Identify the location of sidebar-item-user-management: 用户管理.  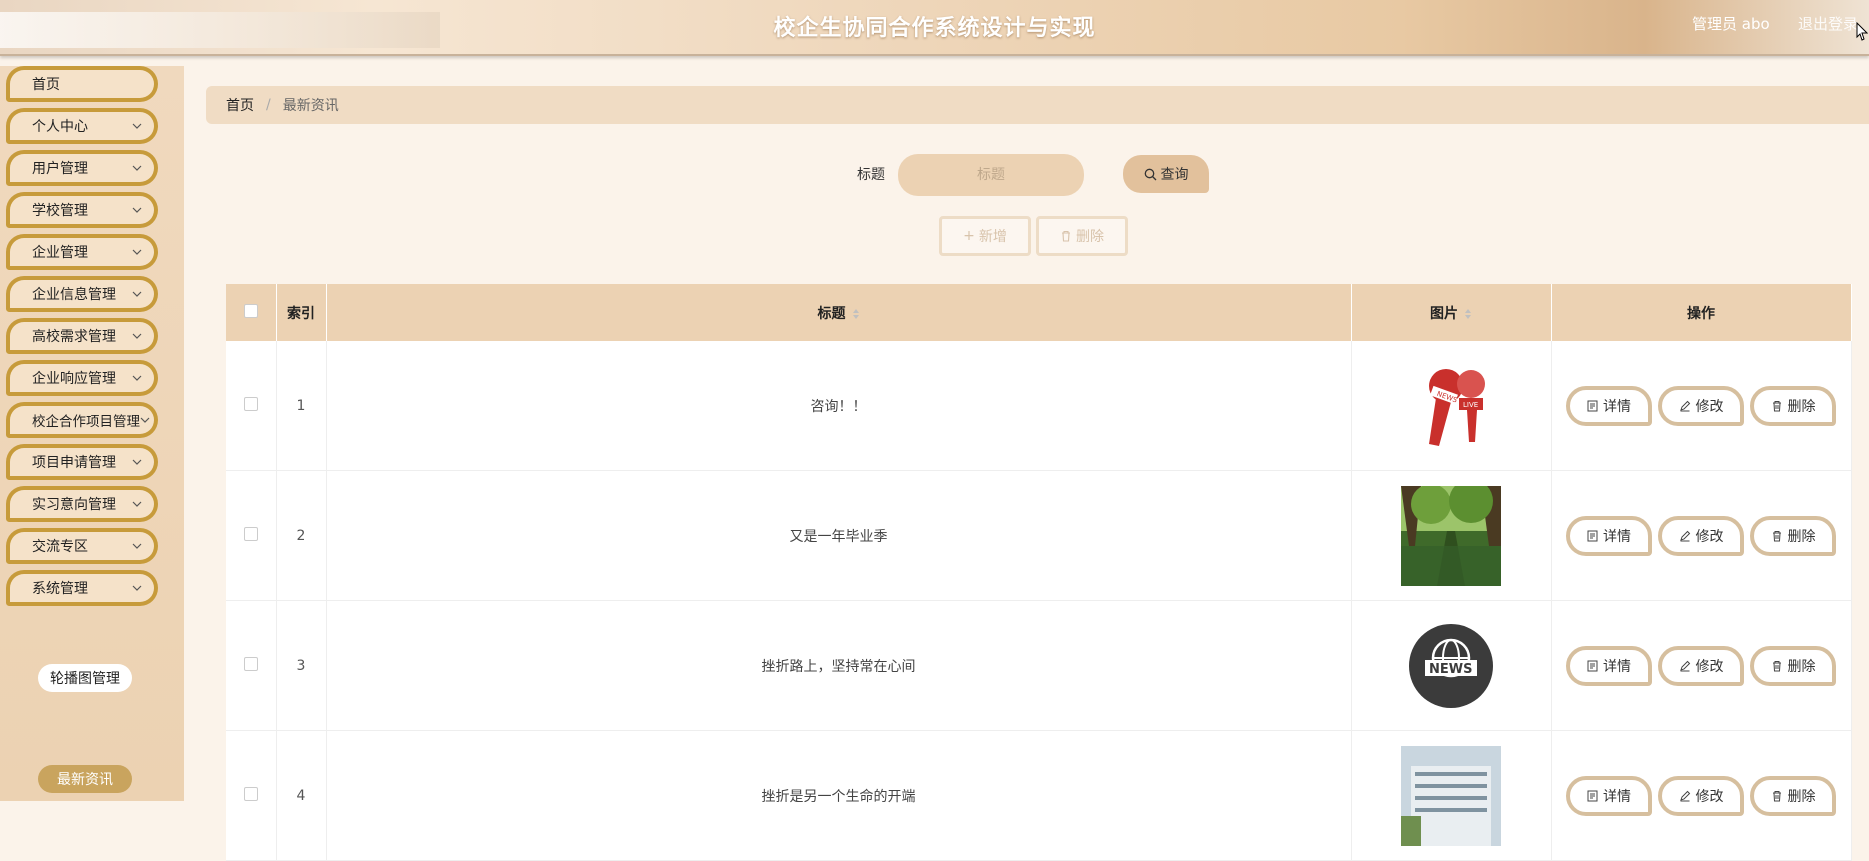
(82, 168).